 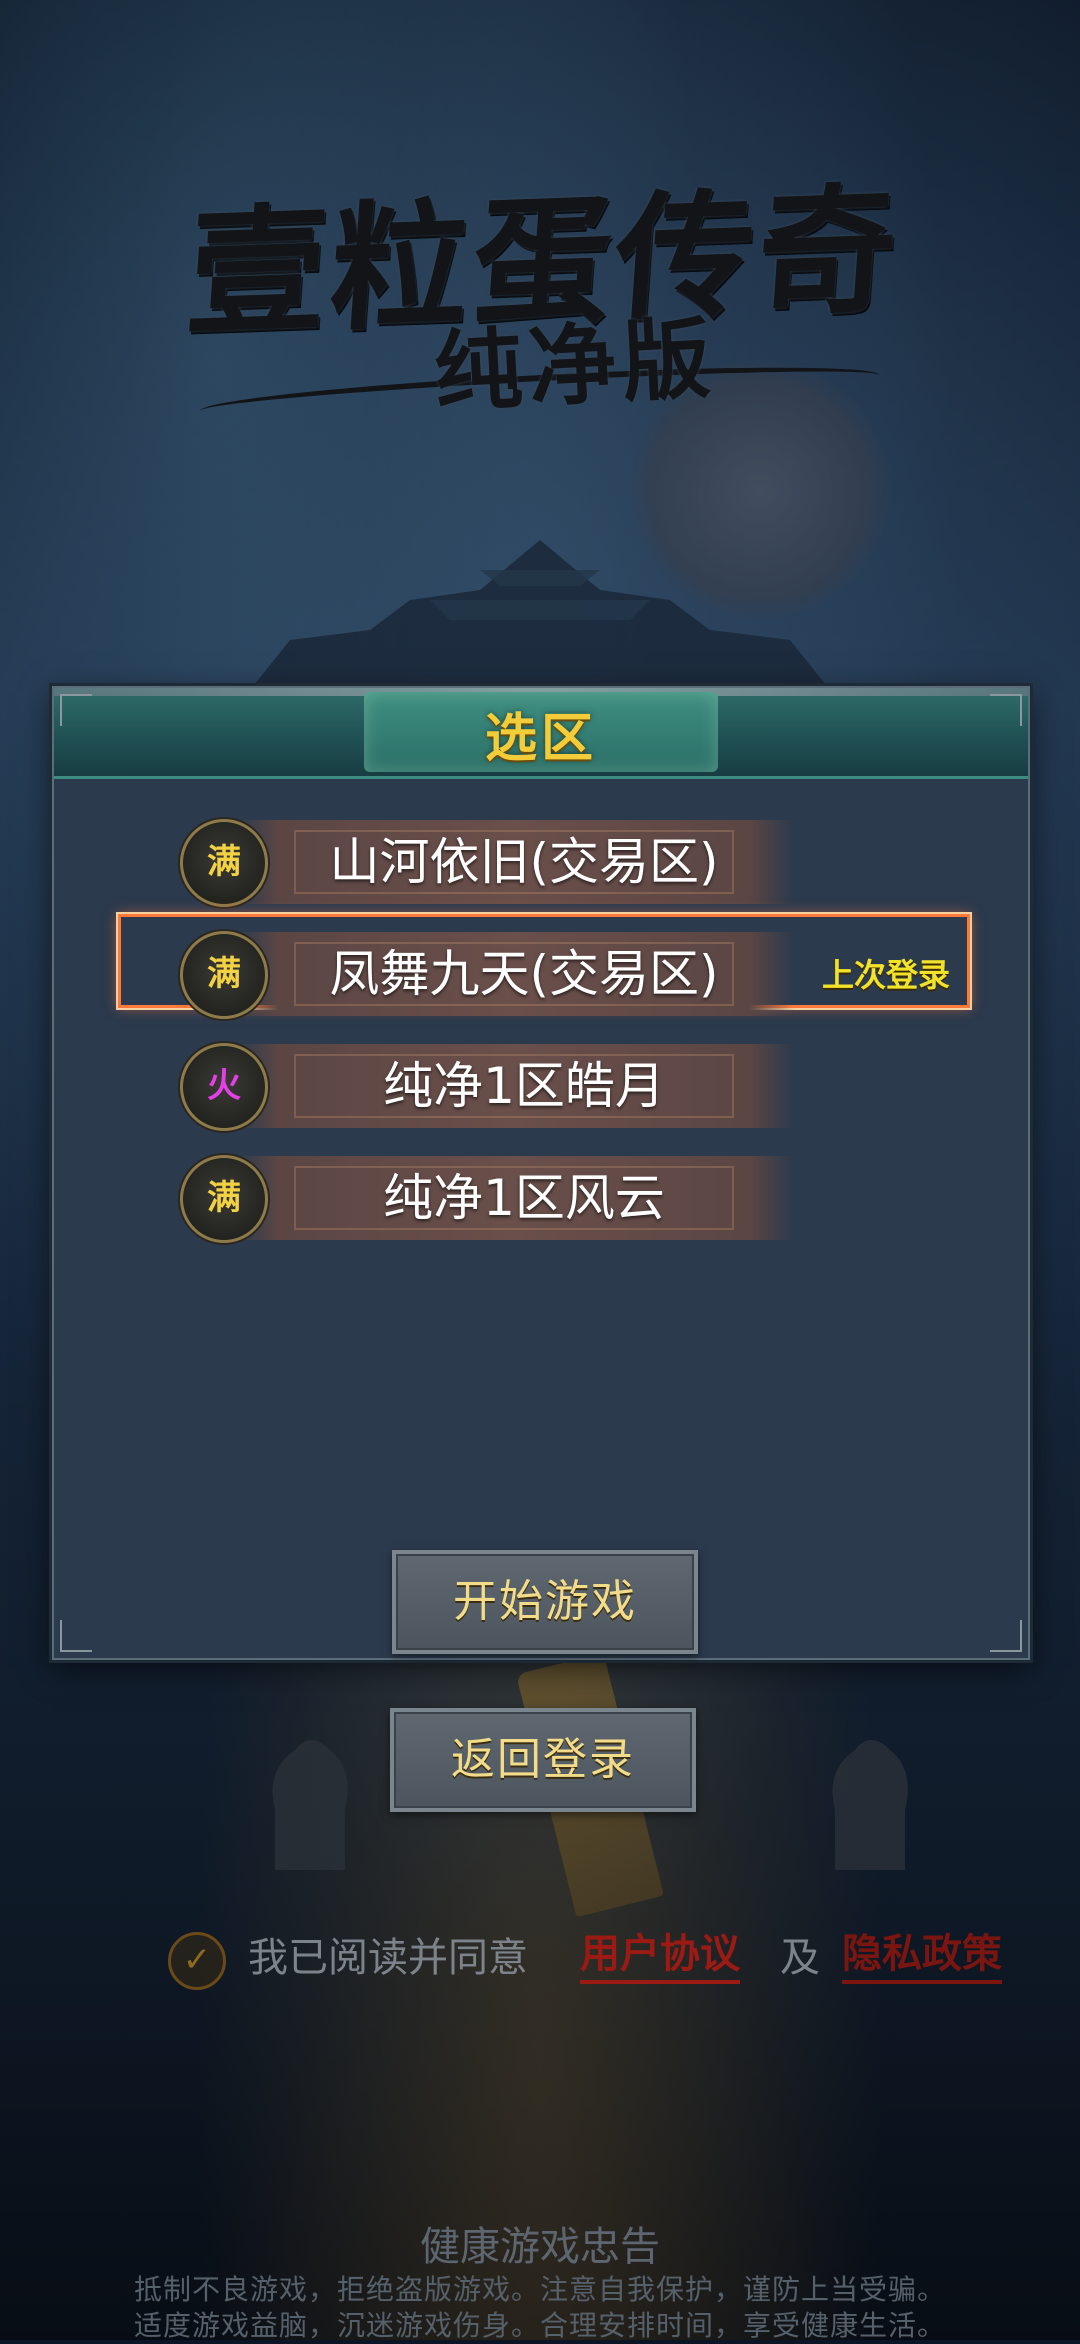 What do you see at coordinates (310, 1805) in the screenshot?
I see `lion-statue-left` at bounding box center [310, 1805].